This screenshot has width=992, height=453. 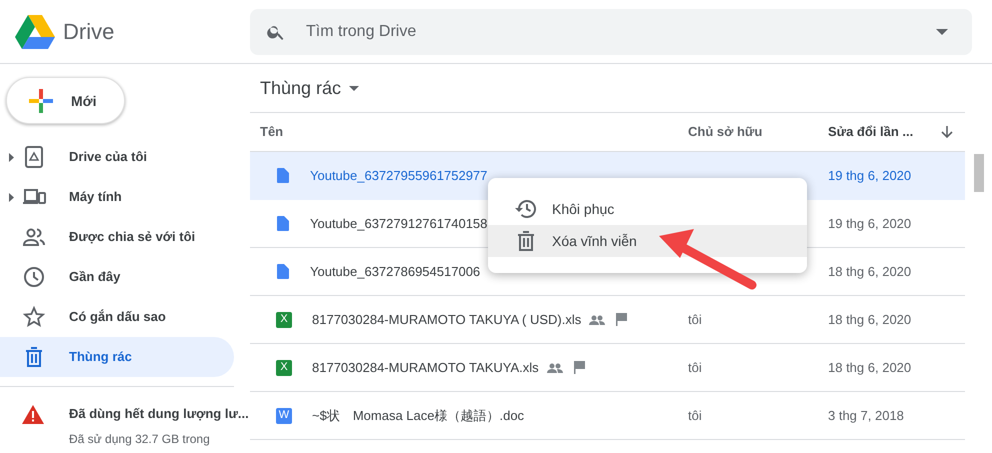 What do you see at coordinates (607, 320) in the screenshot?
I see `file-row: X 8177030284-MURAMOTO TAKUYA ( USD).xls tôi 18 thg 6, 2020` at bounding box center [607, 320].